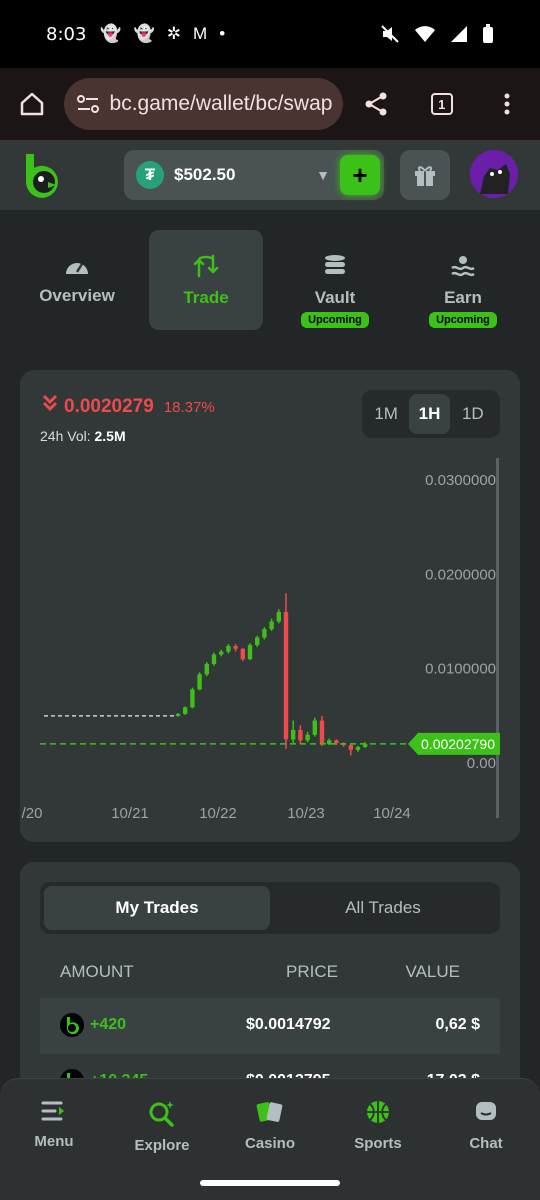 The height and width of the screenshot is (1200, 540). I want to click on signal-icon, so click(459, 34).